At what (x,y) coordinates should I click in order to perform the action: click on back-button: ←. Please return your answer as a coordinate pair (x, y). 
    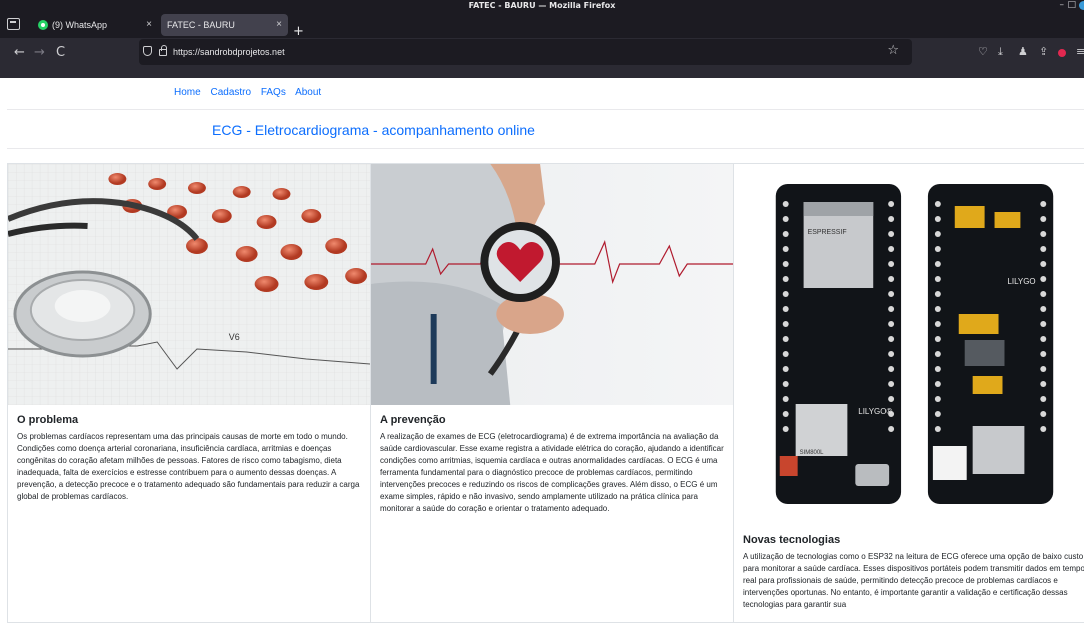
    Looking at the image, I should click on (19, 53).